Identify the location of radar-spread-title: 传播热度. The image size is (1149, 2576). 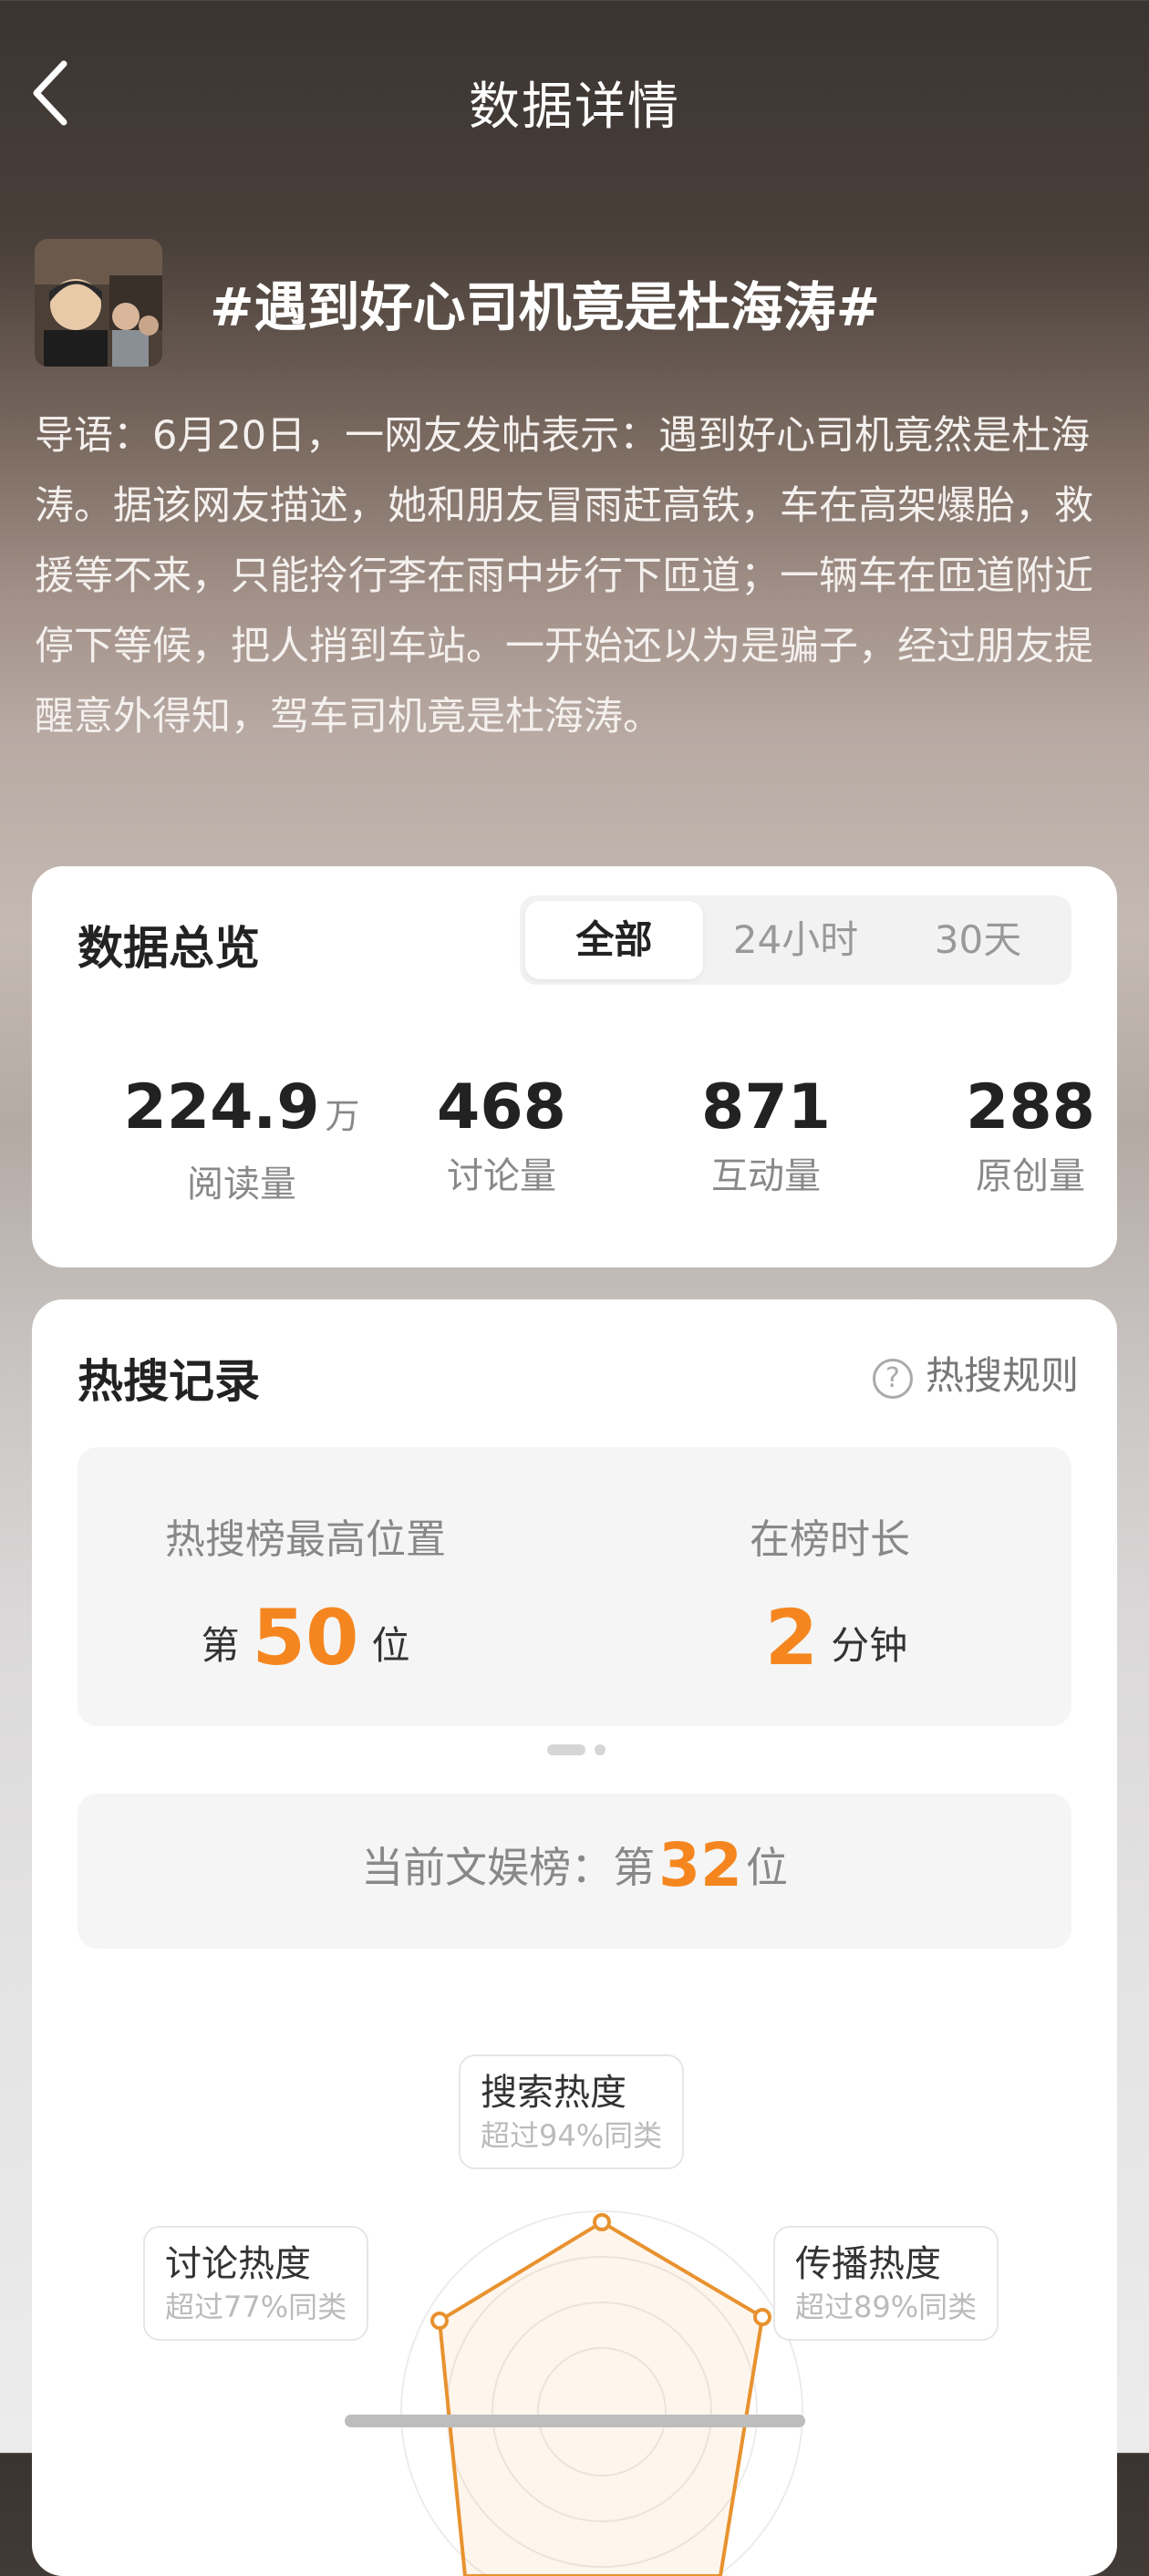
(868, 2264).